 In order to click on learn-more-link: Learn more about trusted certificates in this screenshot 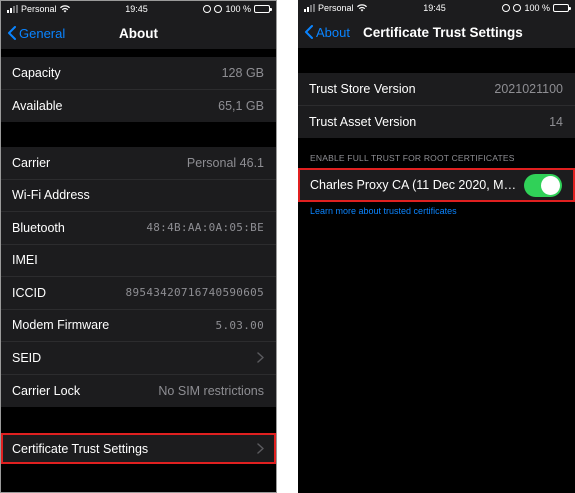, I will do `click(436, 211)`.